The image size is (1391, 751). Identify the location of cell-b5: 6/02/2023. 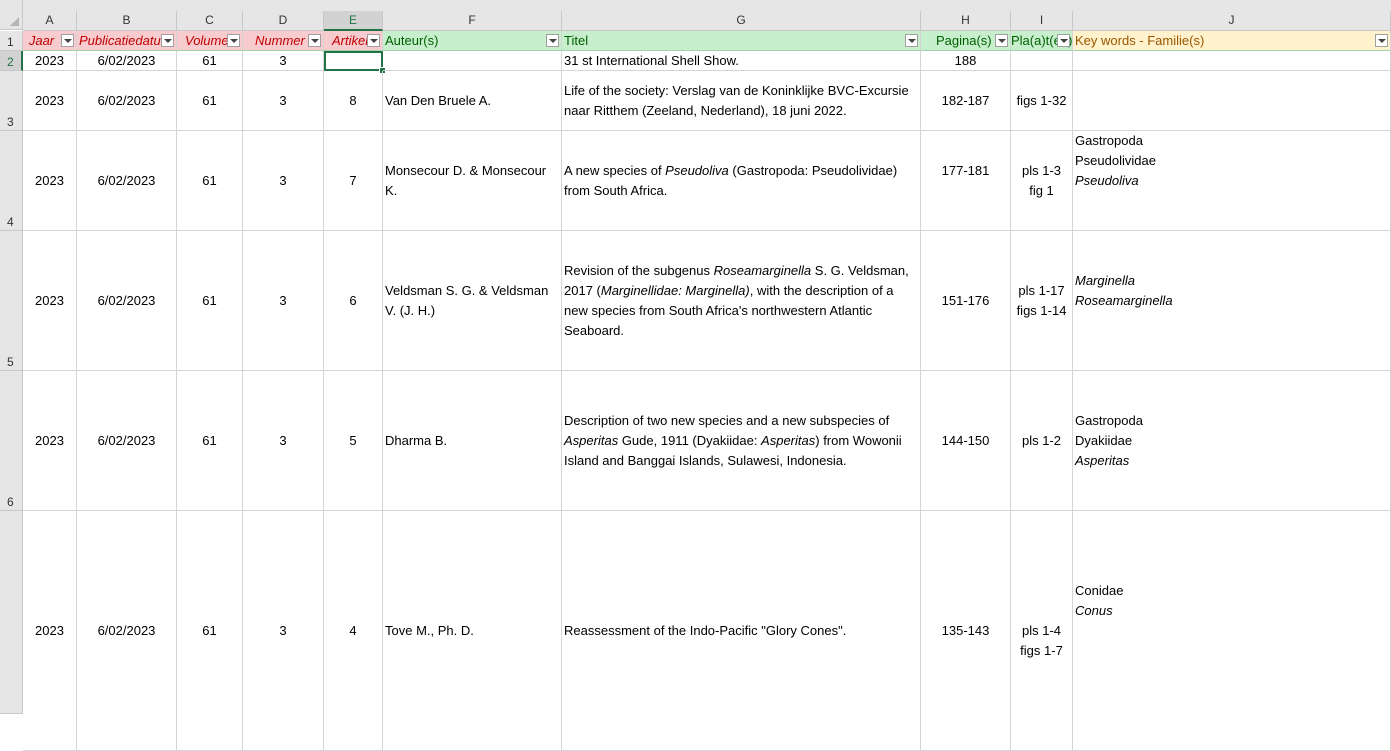
(127, 301).